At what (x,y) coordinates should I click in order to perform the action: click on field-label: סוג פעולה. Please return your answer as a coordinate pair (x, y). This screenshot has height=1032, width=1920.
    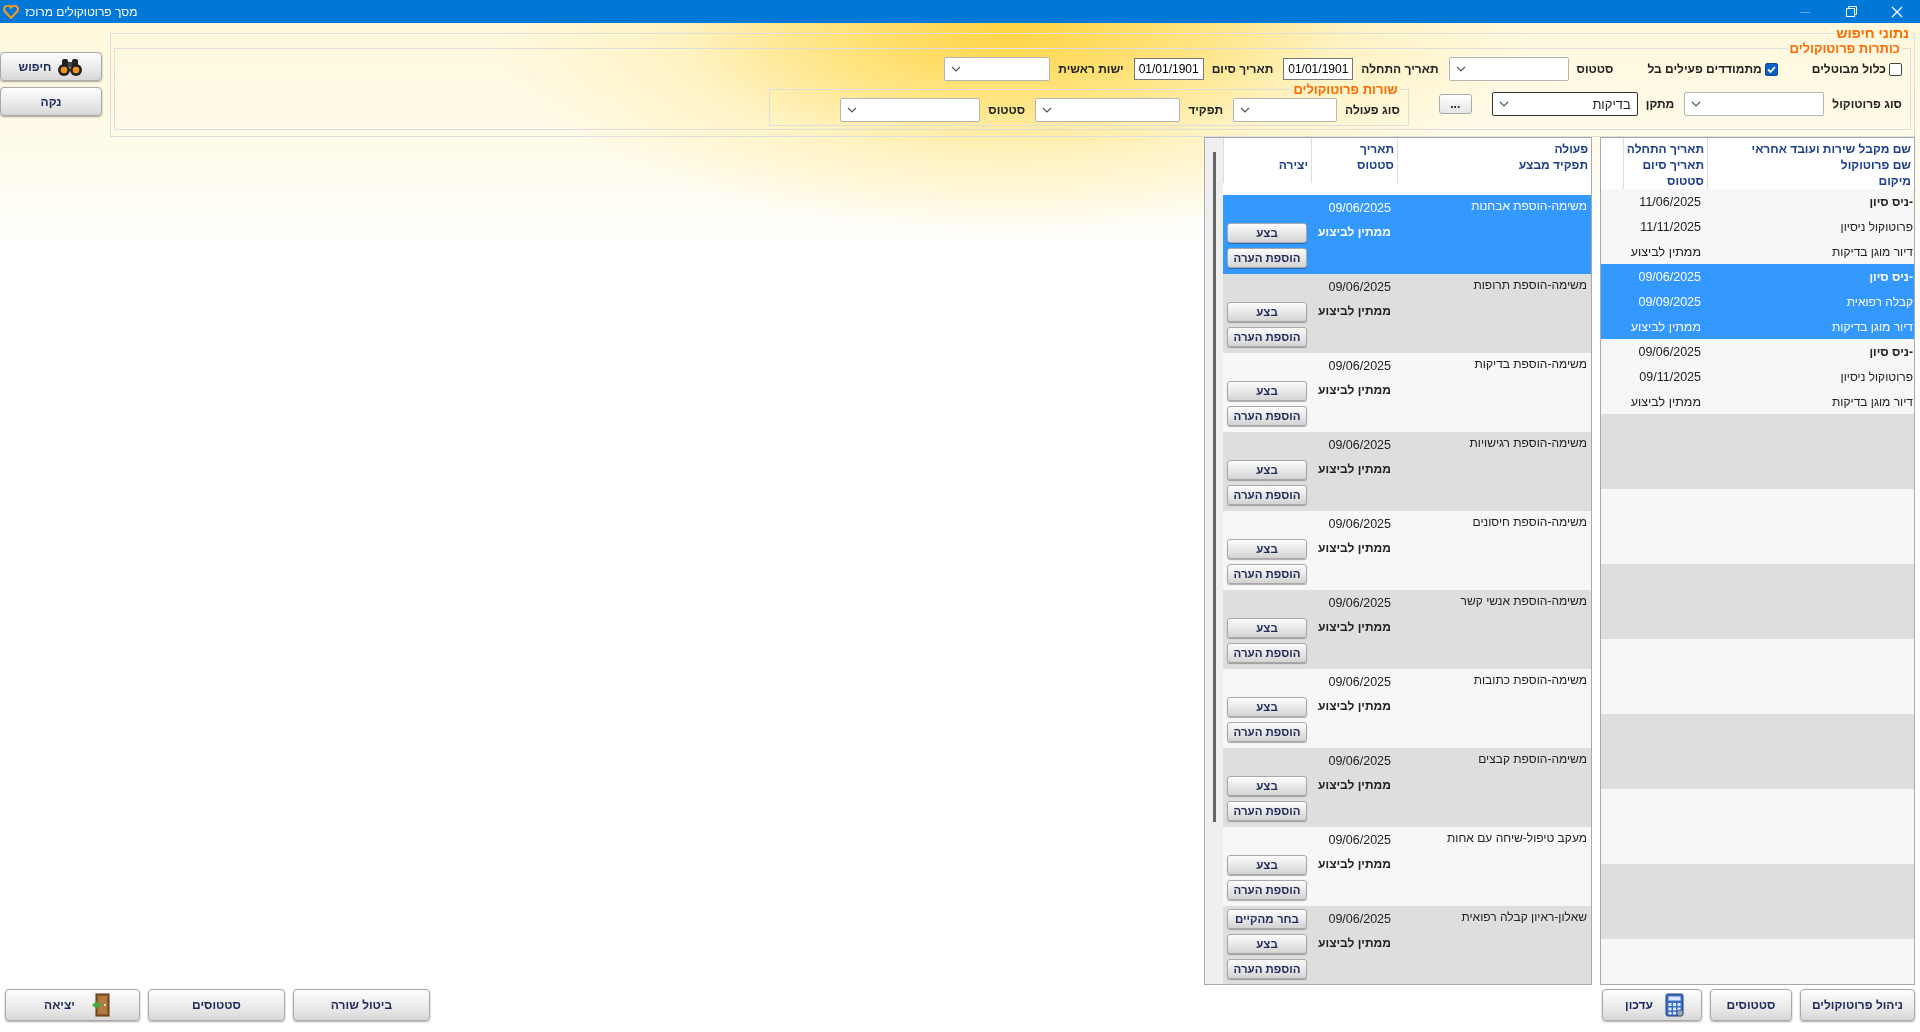
    Looking at the image, I should click on (1372, 110).